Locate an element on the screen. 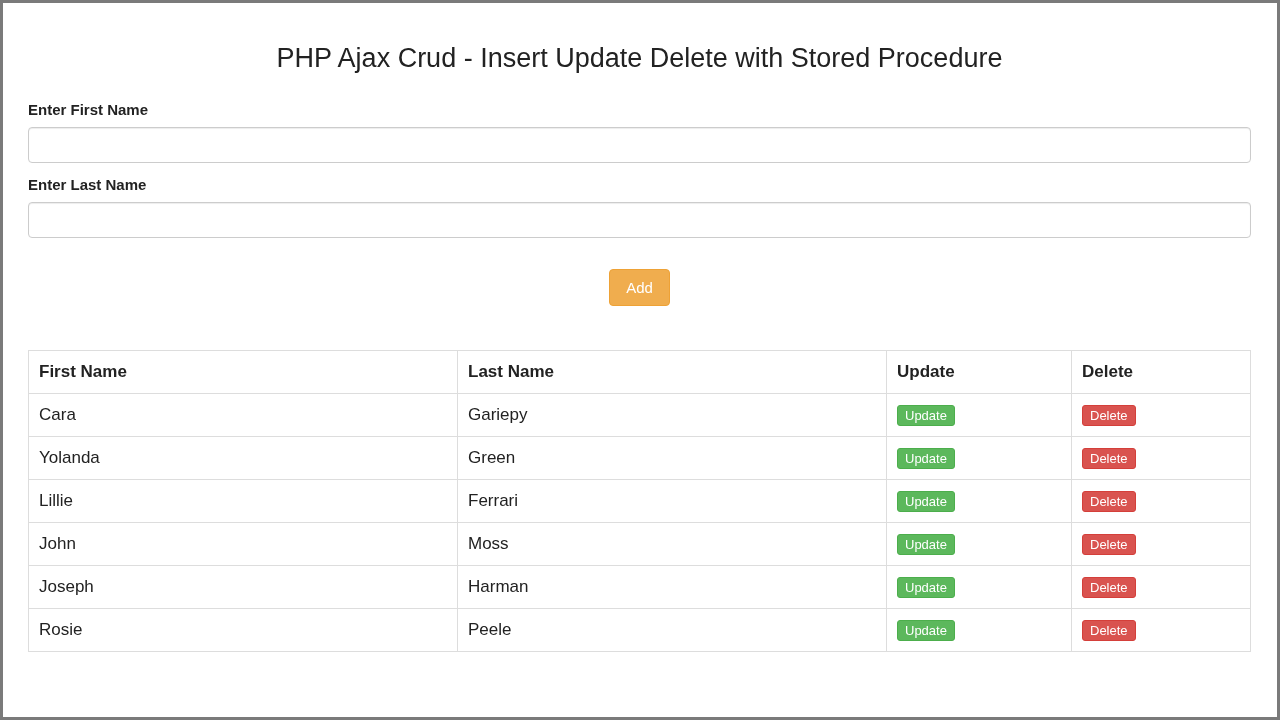 The height and width of the screenshot is (720, 1280). table-cell: Peele is located at coordinates (672, 630).